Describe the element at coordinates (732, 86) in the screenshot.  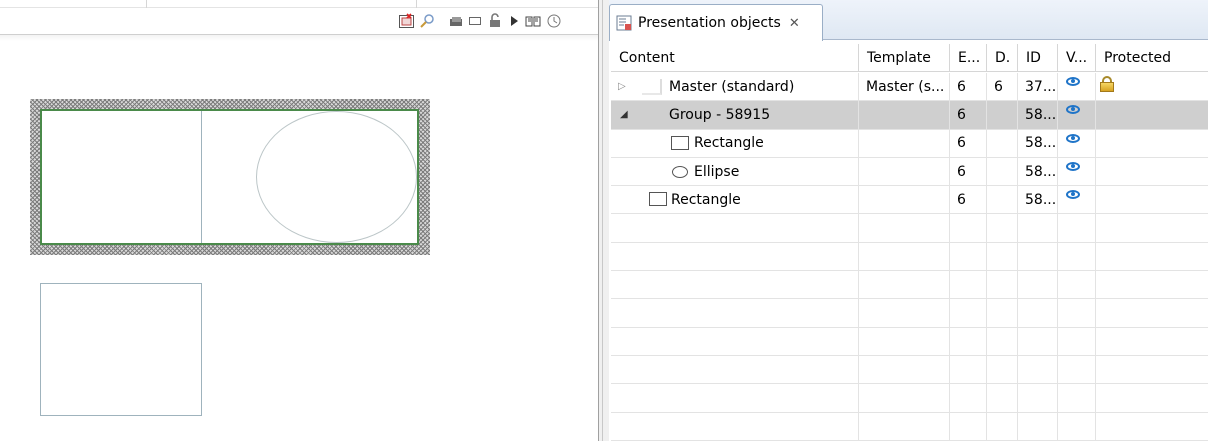
I see `row-content-label: Master (standard)` at that location.